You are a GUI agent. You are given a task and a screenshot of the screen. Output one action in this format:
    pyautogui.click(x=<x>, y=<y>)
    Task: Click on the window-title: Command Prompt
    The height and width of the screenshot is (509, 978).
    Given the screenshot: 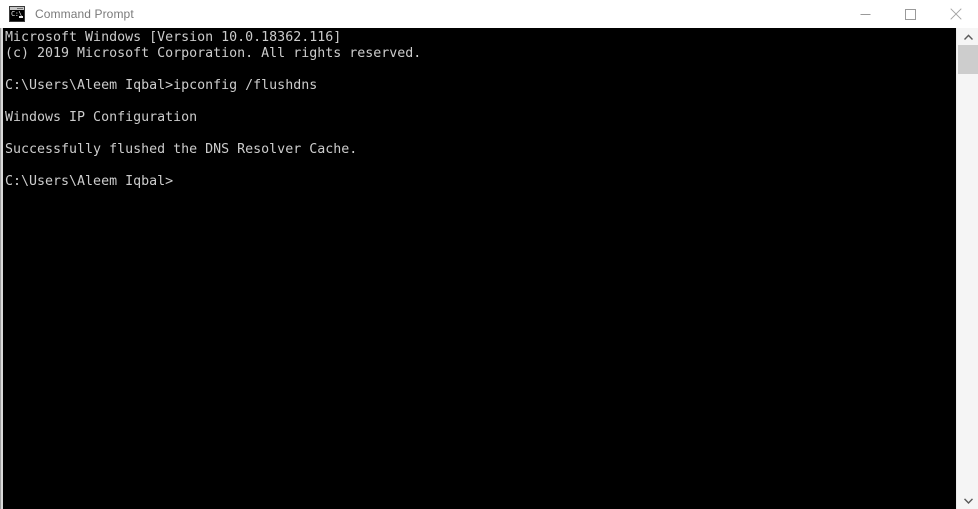 What is the action you would take?
    pyautogui.click(x=84, y=14)
    